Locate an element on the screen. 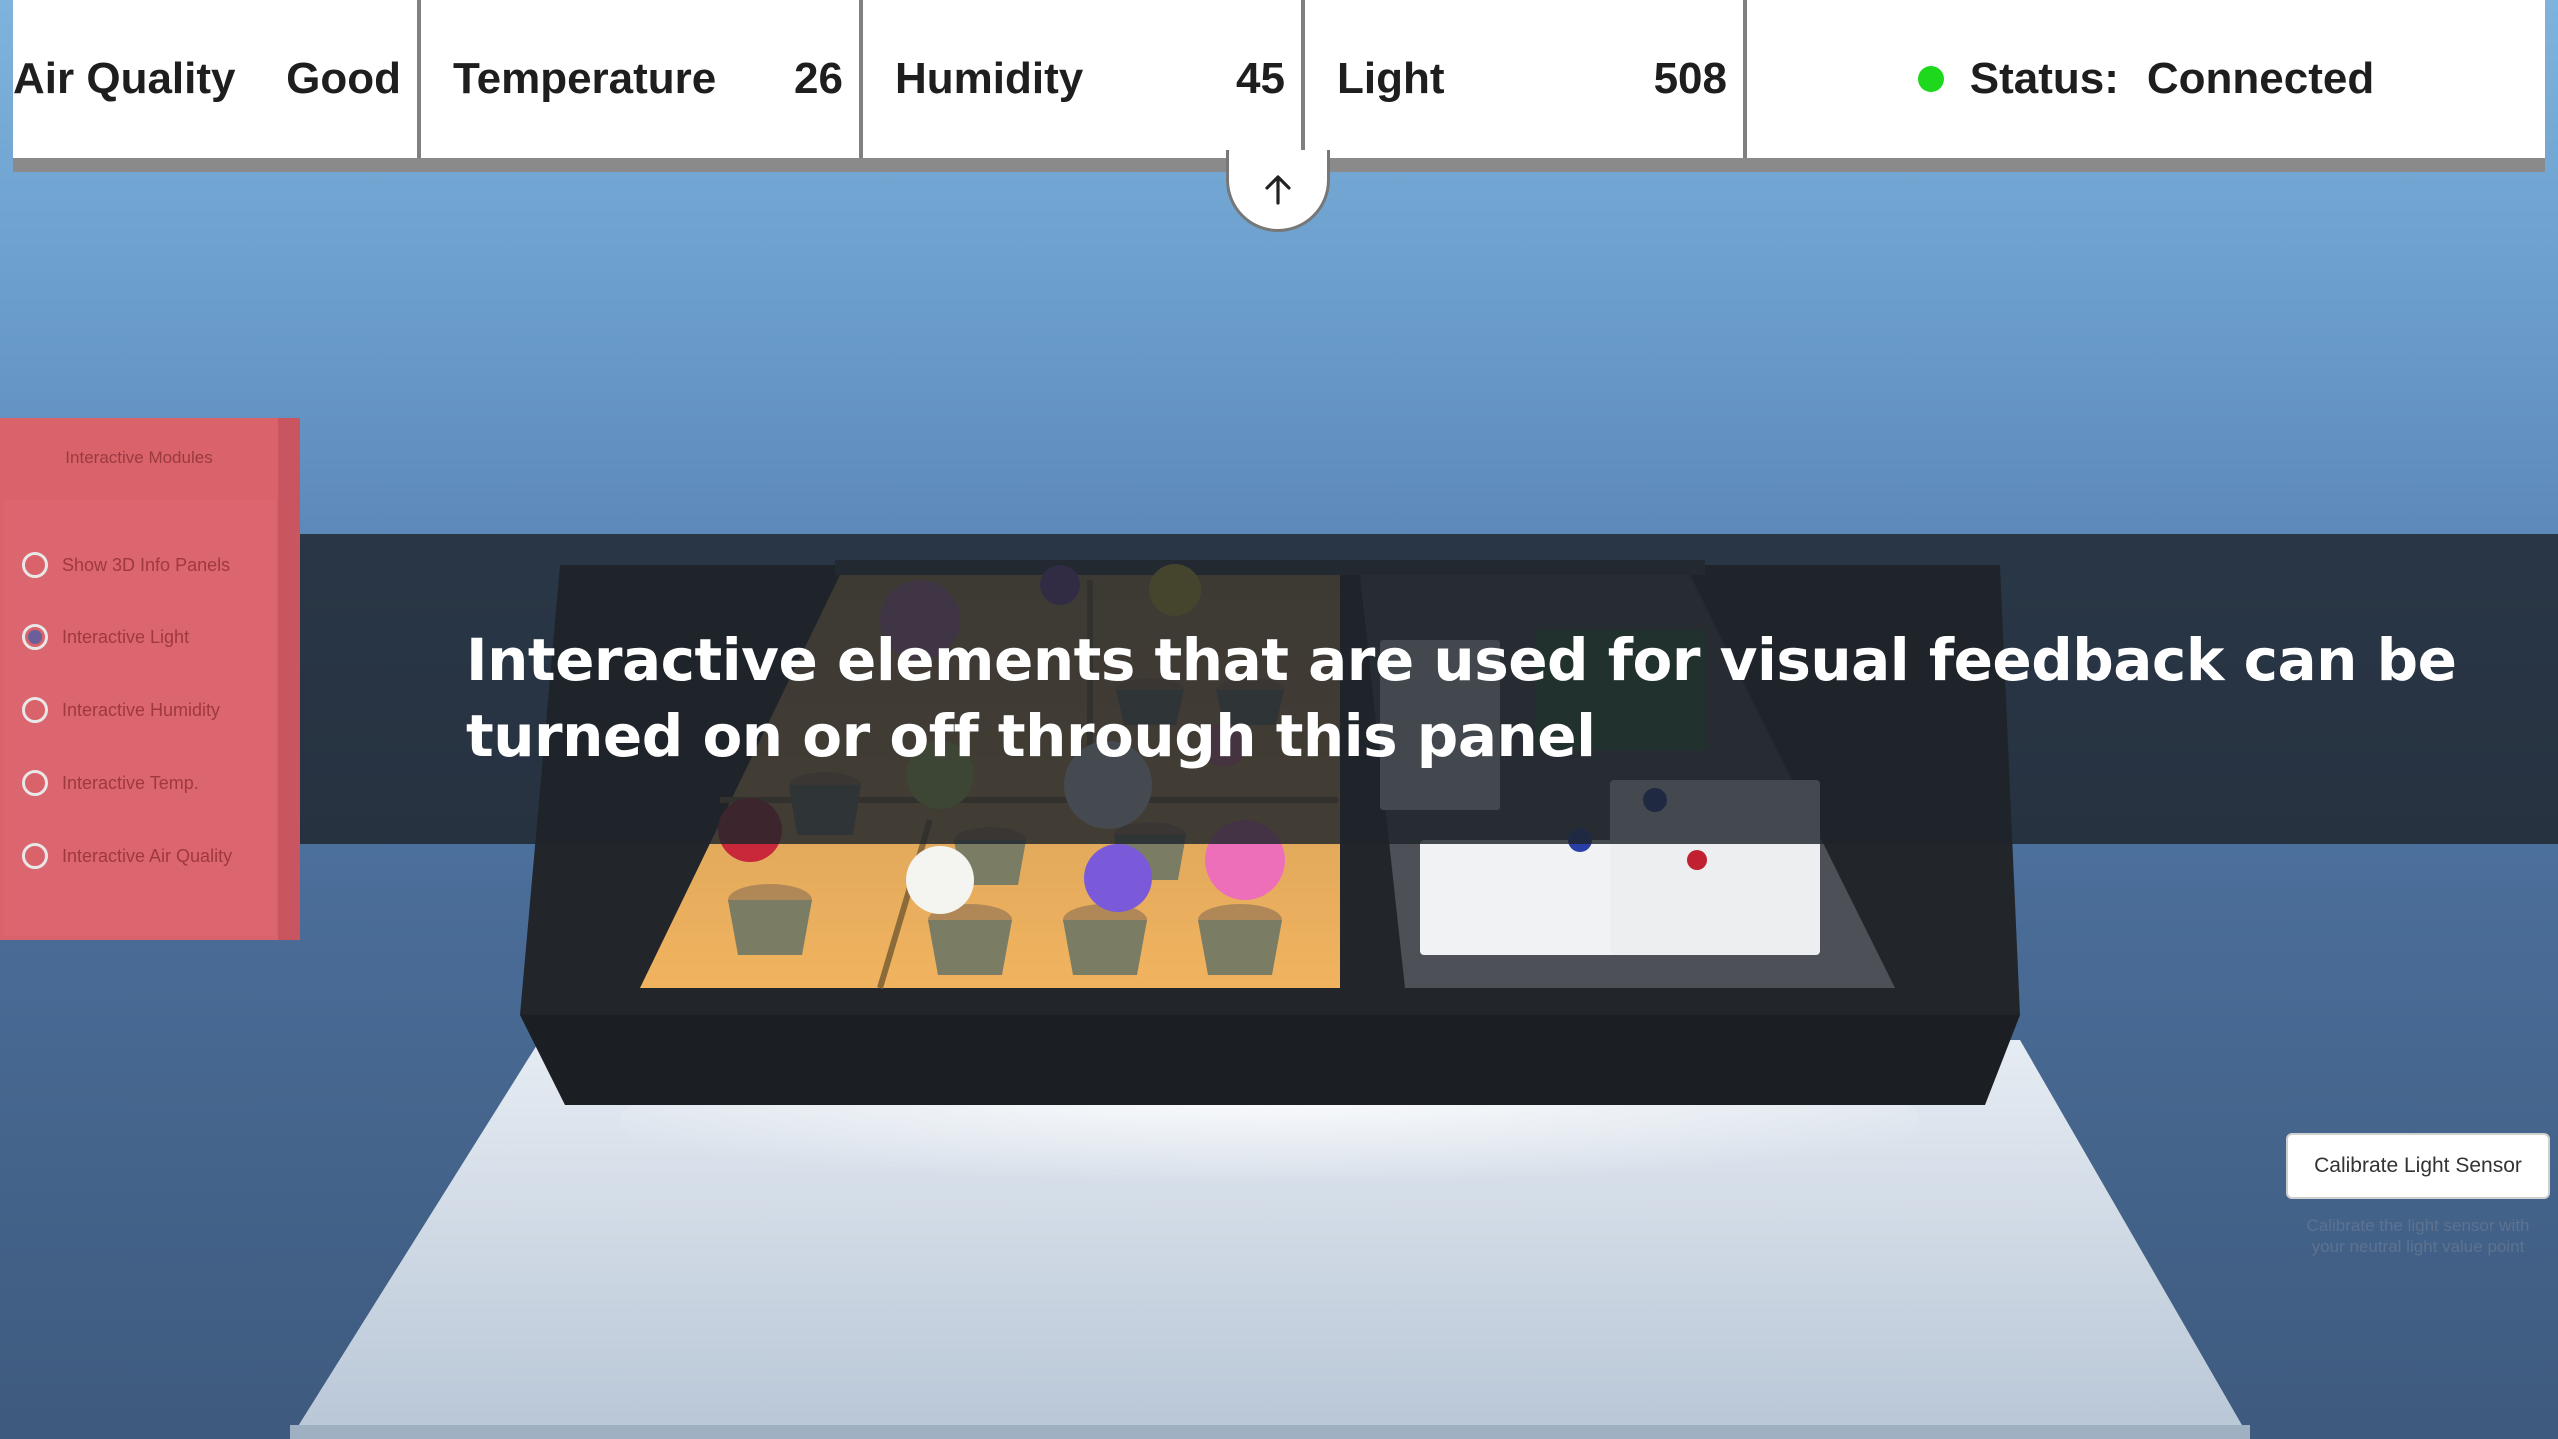 The image size is (2558, 1439). temperature-label: Temperature is located at coordinates (585, 78).